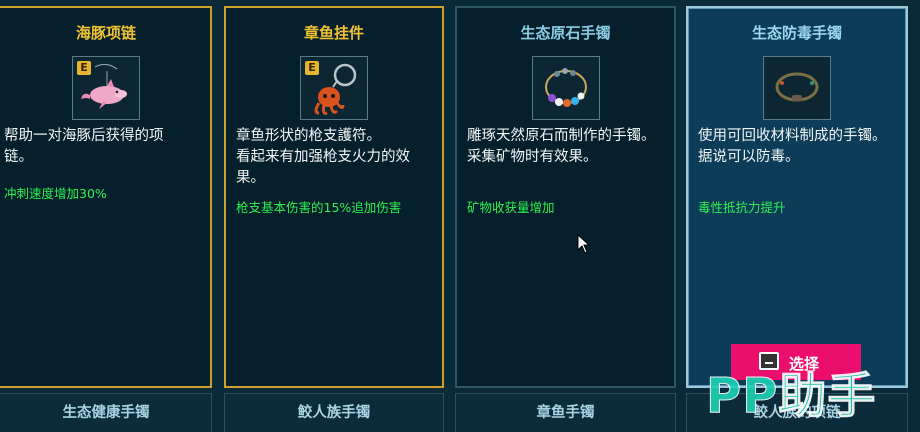  I want to click on card-title: 生态防毒手镯, so click(796, 33).